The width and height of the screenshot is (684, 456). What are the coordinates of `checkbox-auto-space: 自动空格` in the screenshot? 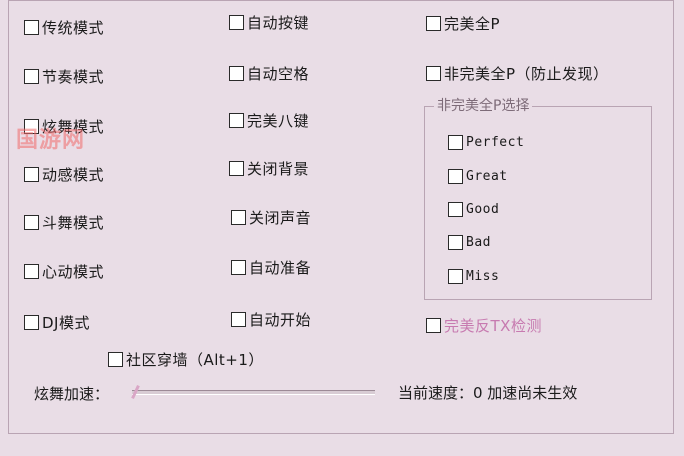 It's located at (269, 73).